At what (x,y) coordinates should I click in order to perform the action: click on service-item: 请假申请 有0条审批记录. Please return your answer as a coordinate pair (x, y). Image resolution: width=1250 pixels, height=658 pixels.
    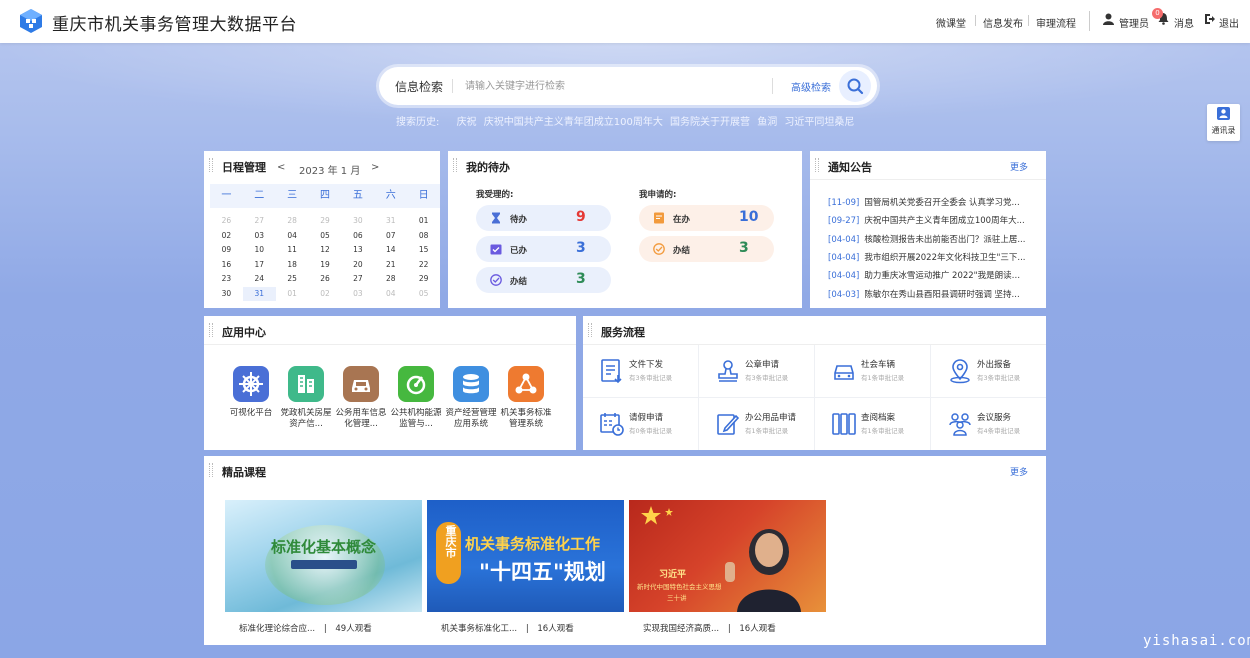
    Looking at the image, I should click on (641, 424).